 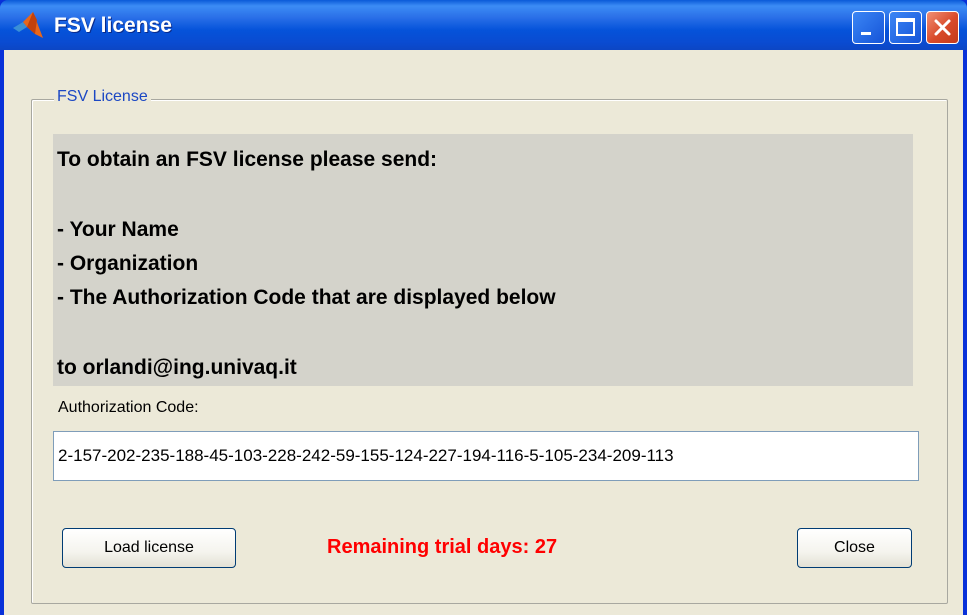 What do you see at coordinates (113, 25) in the screenshot?
I see `window-title: FSV license` at bounding box center [113, 25].